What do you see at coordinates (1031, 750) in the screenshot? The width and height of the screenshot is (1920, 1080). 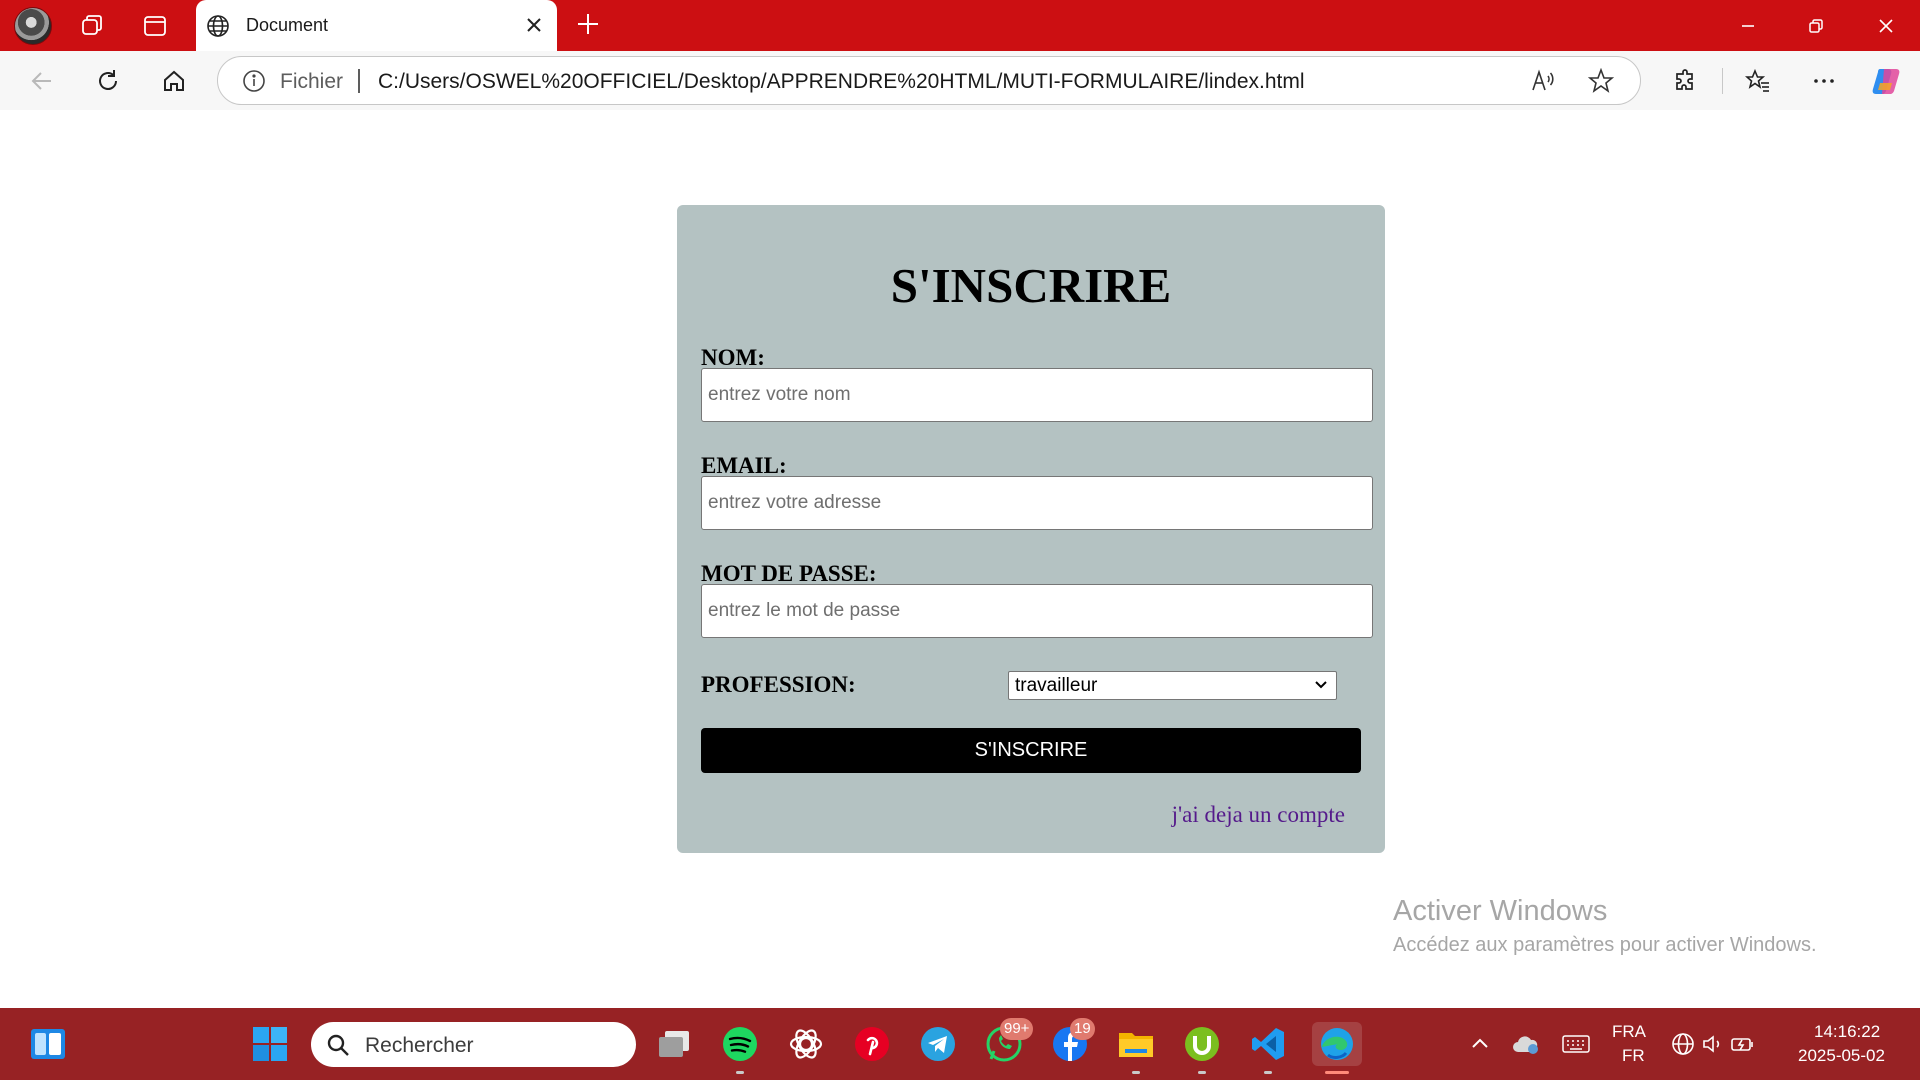 I see `submit-button: S'INSCRIRE` at bounding box center [1031, 750].